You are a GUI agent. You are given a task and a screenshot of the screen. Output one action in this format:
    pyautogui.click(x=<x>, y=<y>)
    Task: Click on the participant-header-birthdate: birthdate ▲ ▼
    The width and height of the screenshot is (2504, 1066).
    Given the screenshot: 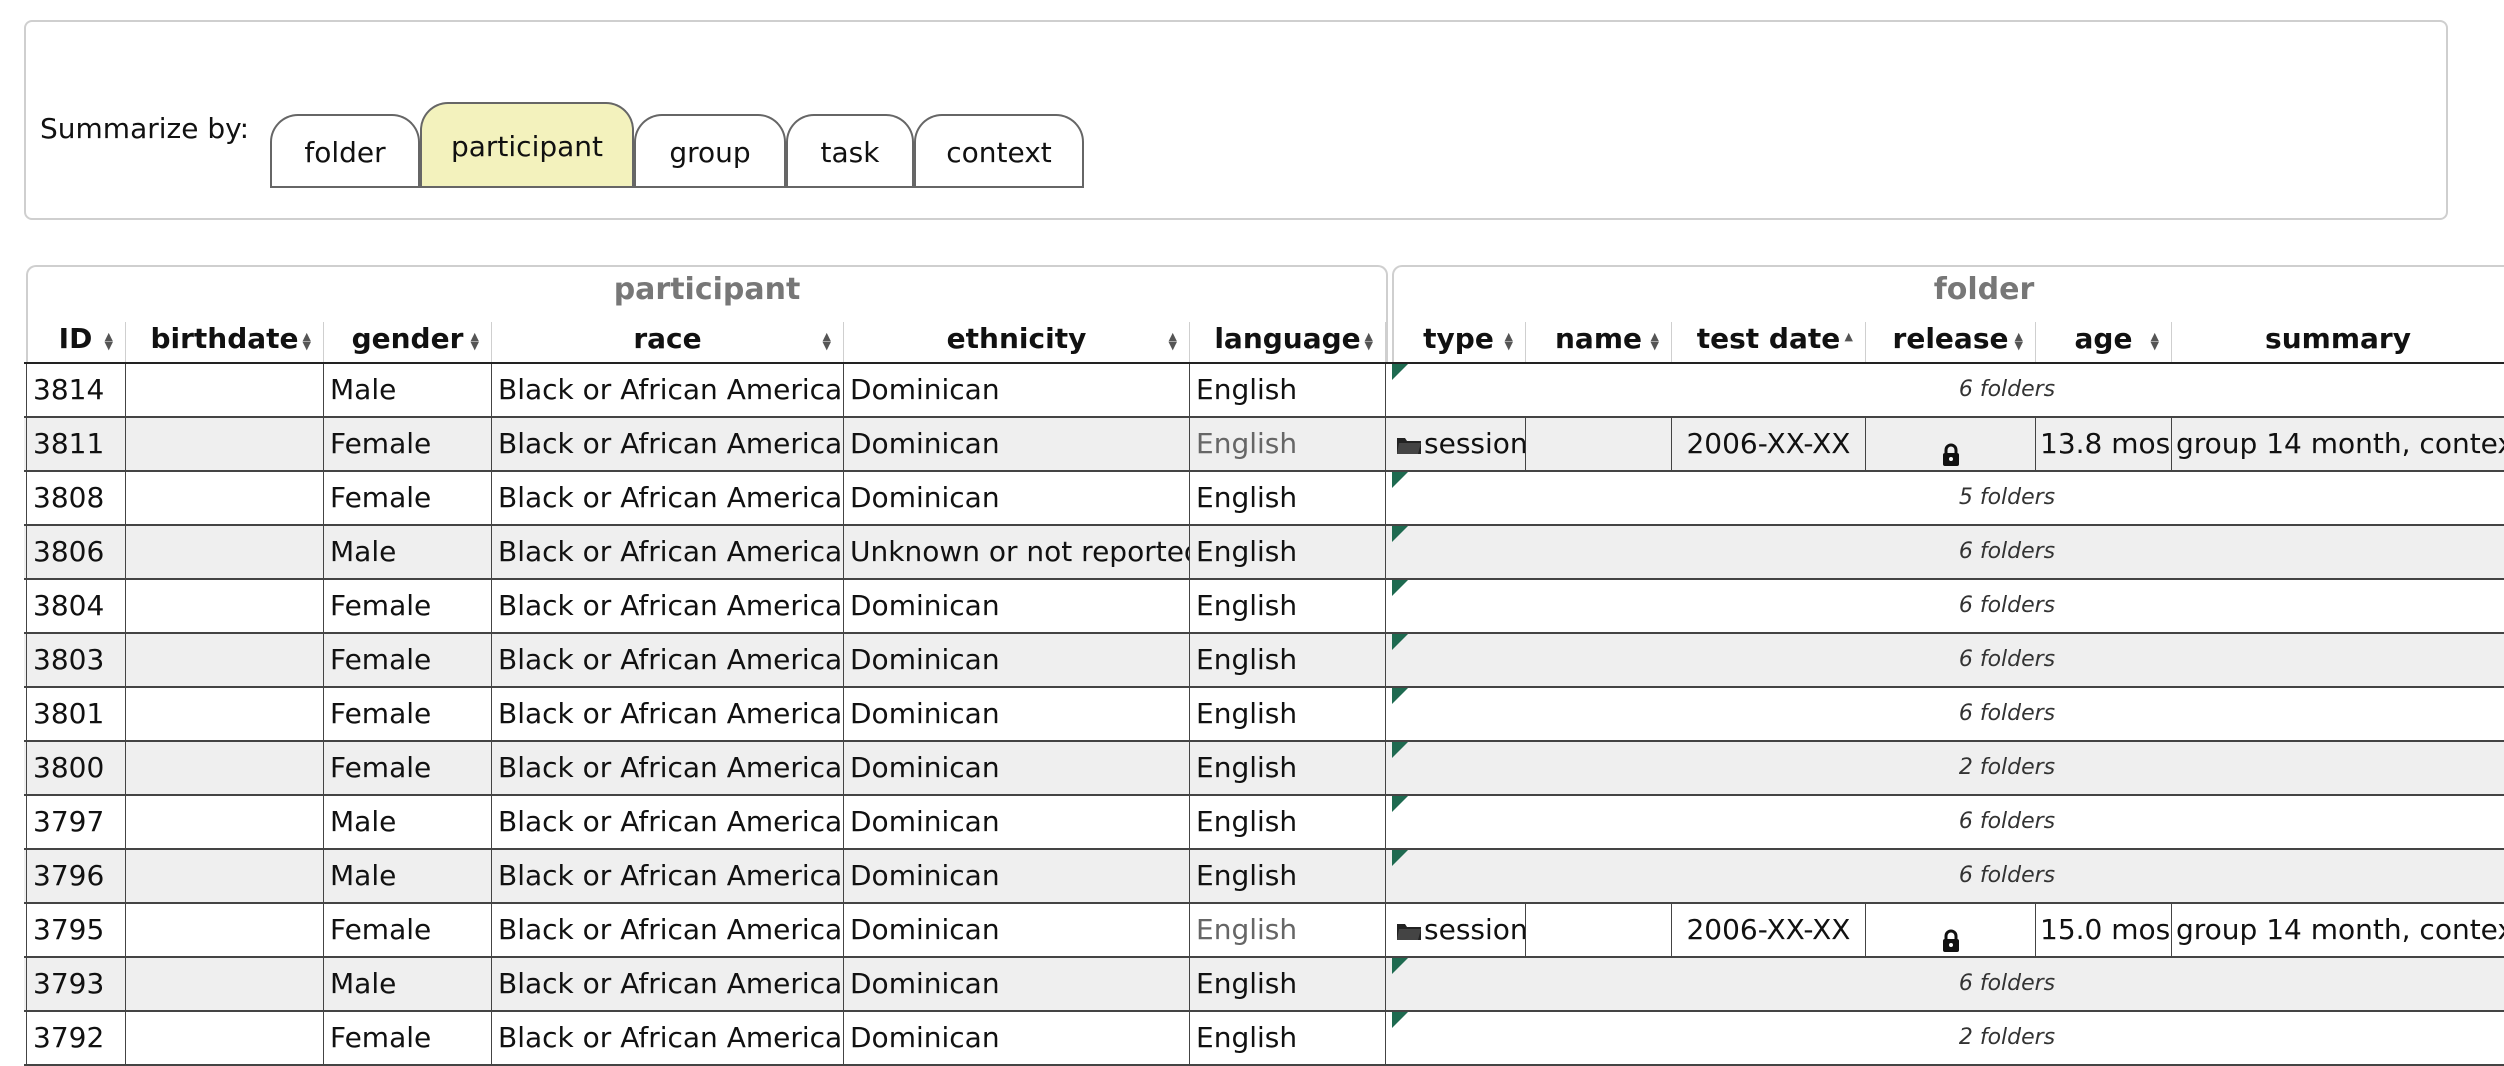 What is the action you would take?
    pyautogui.click(x=225, y=342)
    